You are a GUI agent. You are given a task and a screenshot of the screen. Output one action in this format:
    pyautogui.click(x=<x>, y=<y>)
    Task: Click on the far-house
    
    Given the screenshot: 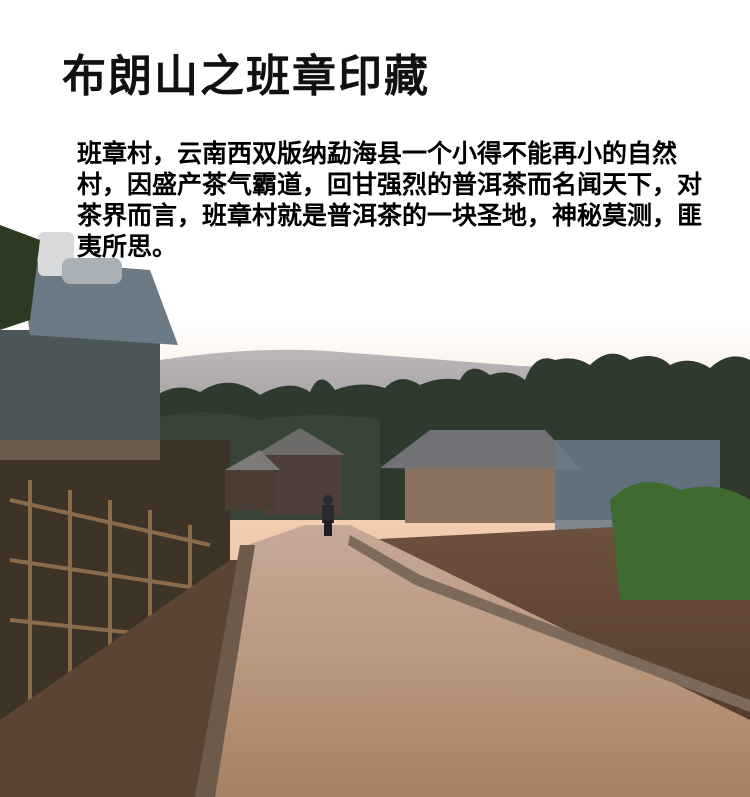 What is the action you would take?
    pyautogui.click(x=250, y=490)
    